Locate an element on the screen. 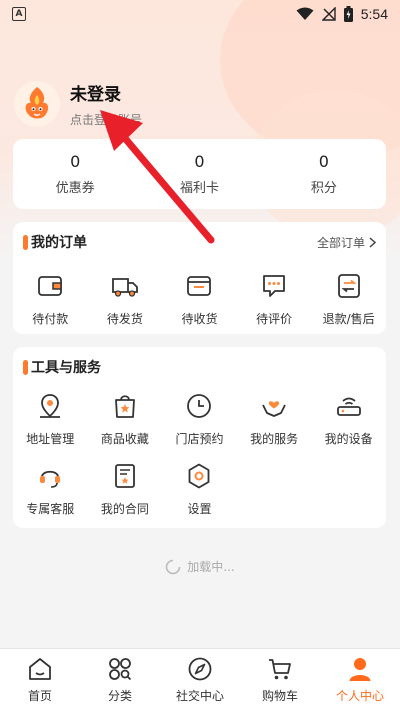 This screenshot has height=710, width=400. nav-social-center: 社交中心 is located at coordinates (200, 679).